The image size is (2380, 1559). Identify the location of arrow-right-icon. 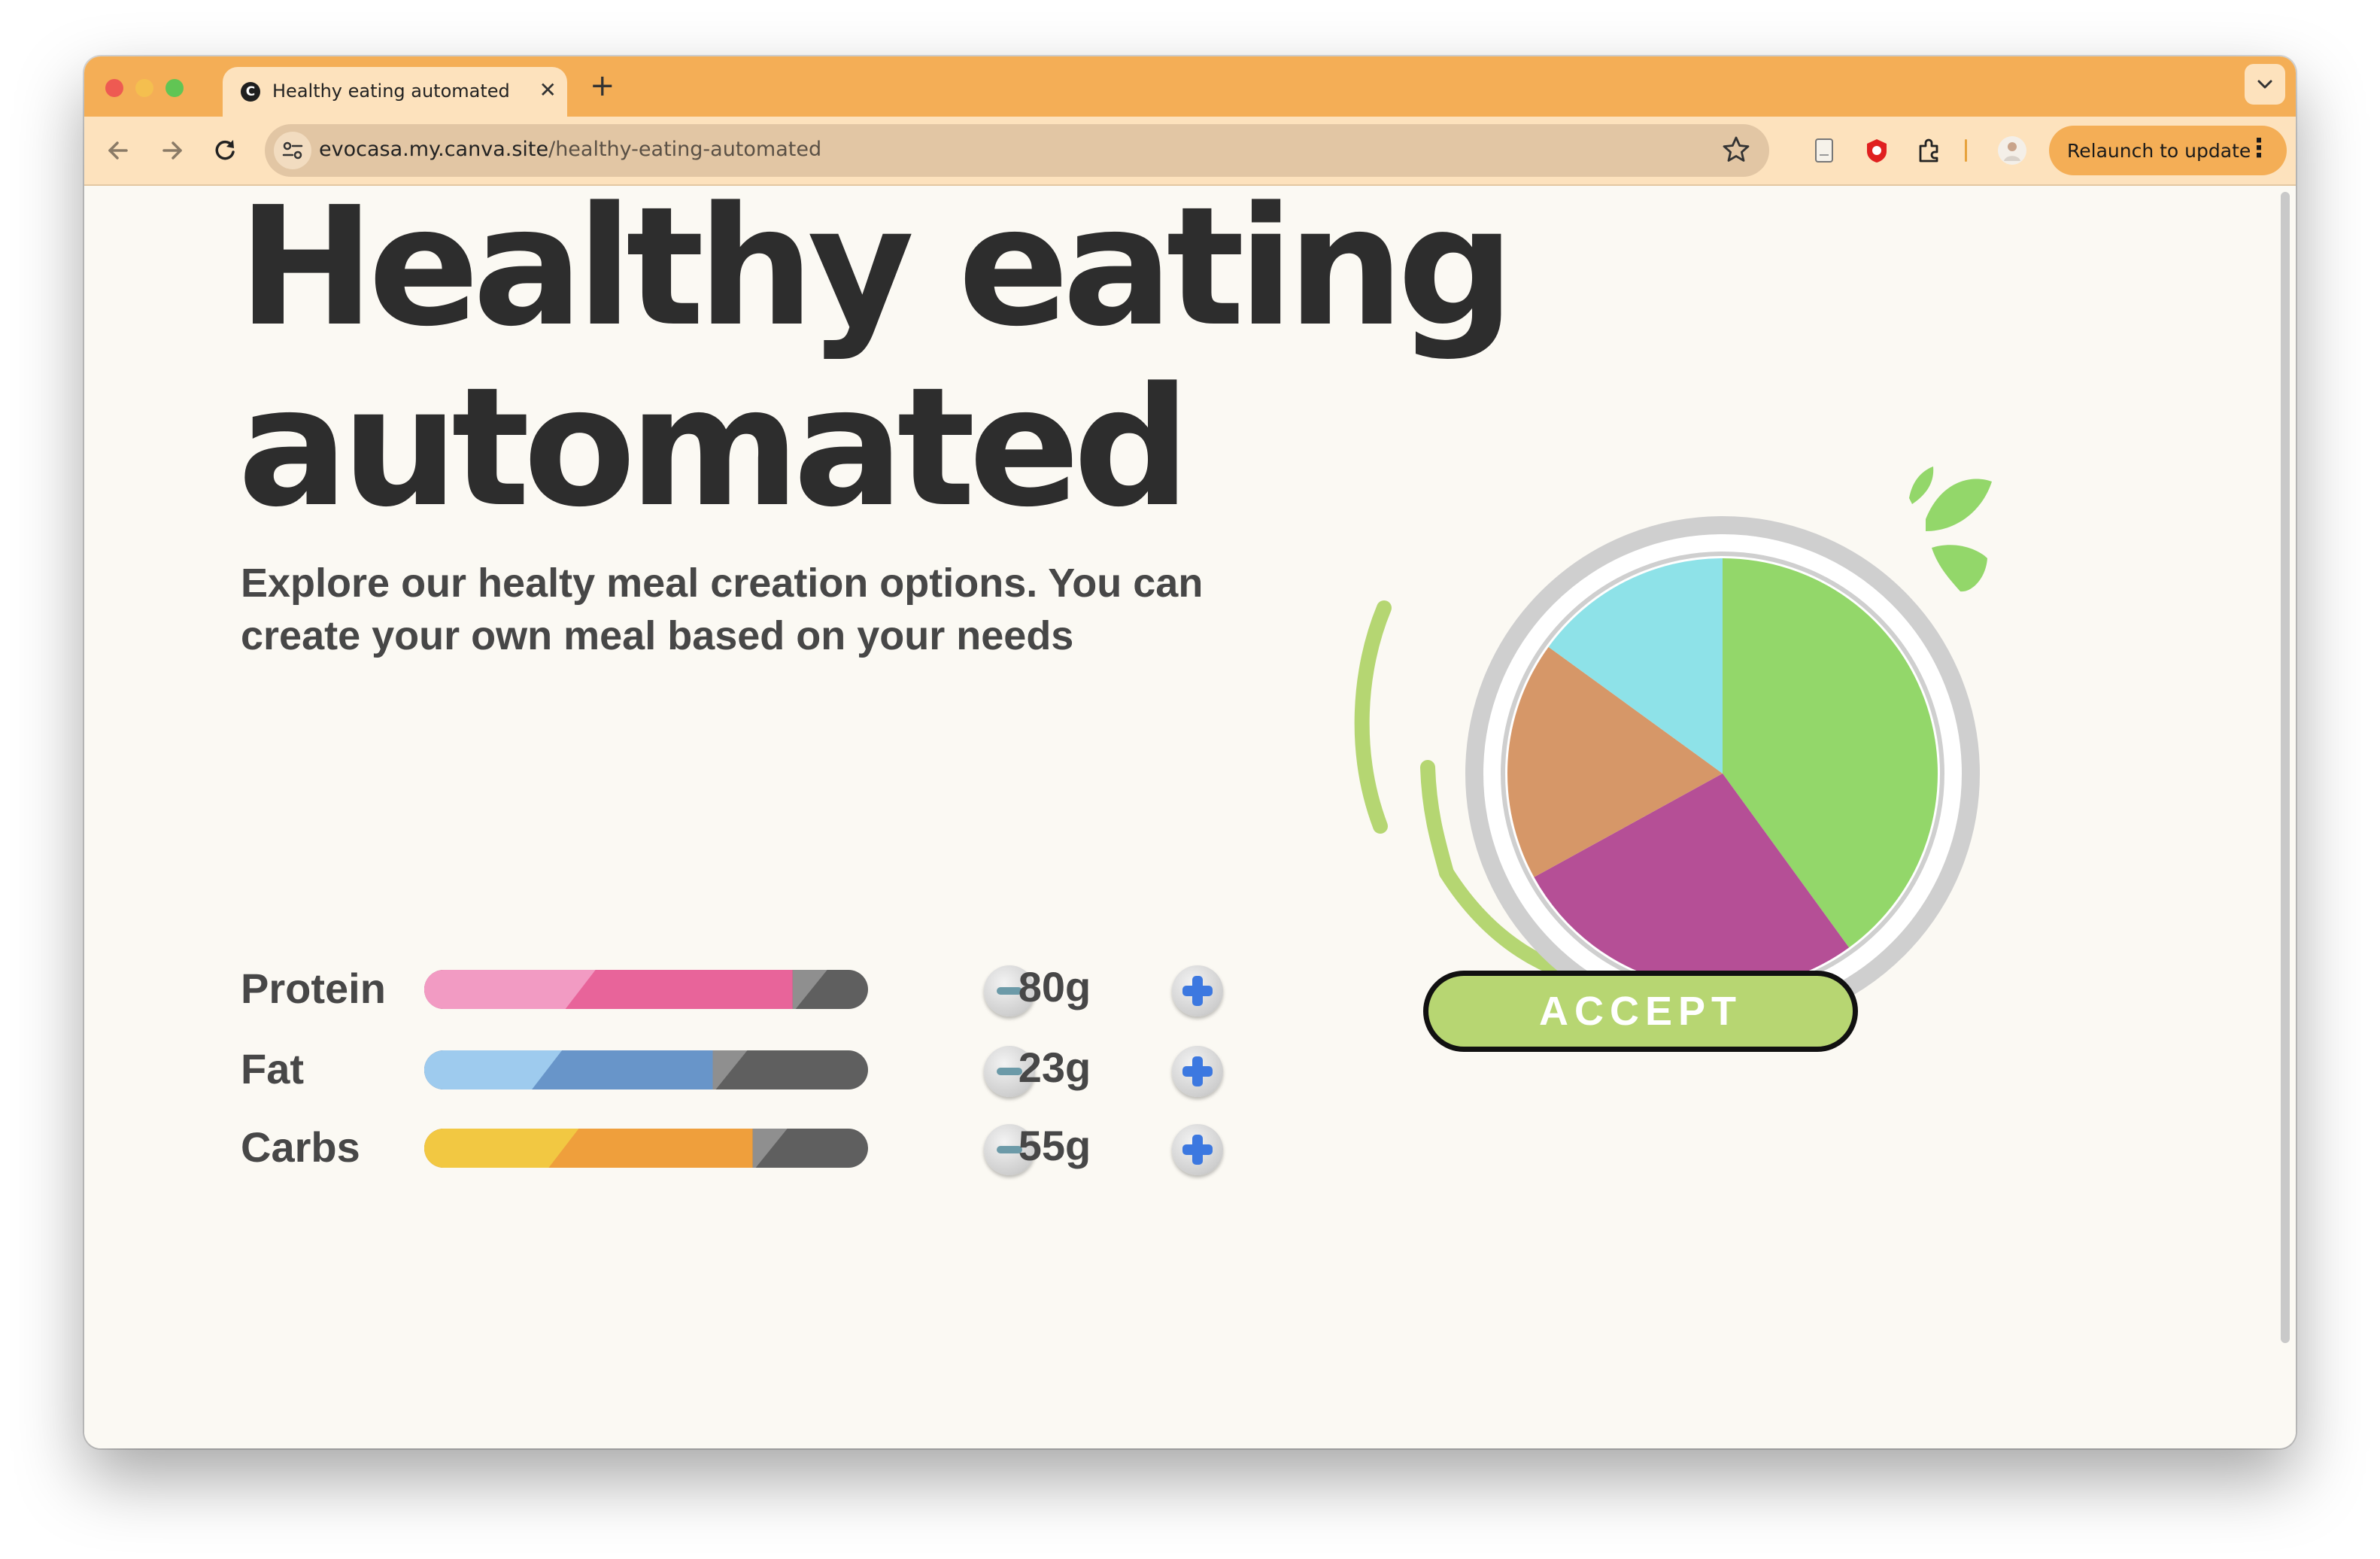
(172, 150).